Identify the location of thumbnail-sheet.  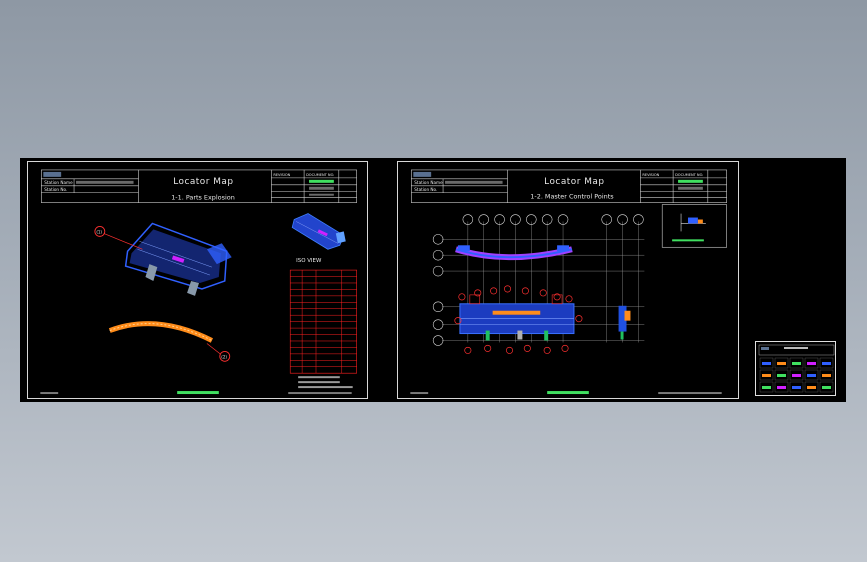
(795, 368).